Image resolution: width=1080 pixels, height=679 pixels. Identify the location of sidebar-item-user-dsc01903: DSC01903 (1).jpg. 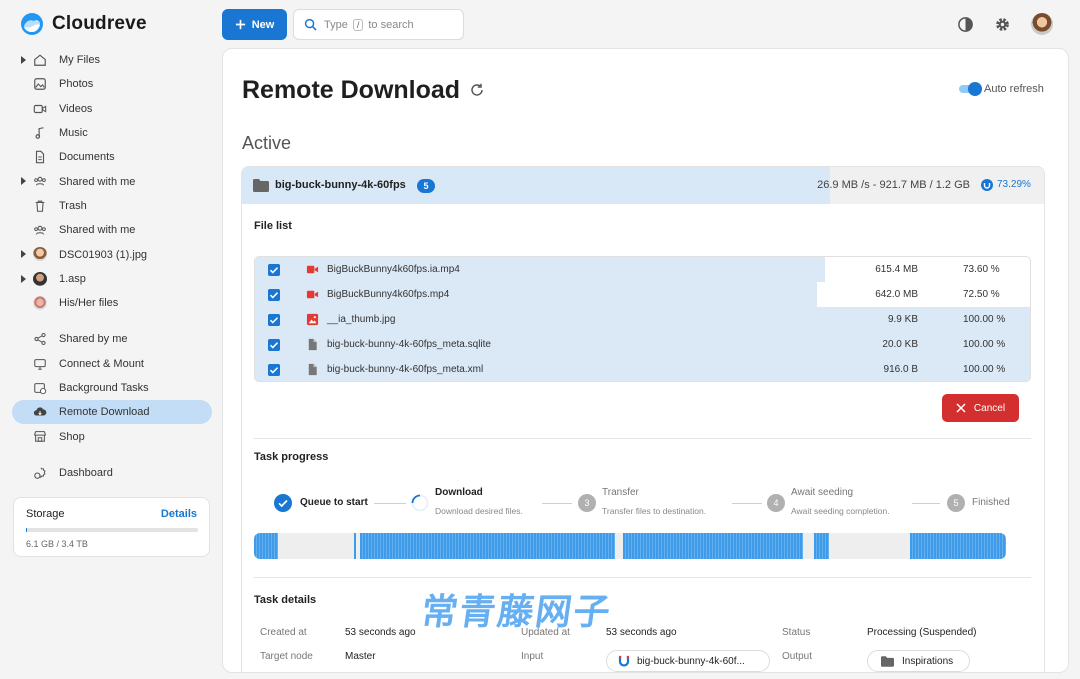
(112, 254).